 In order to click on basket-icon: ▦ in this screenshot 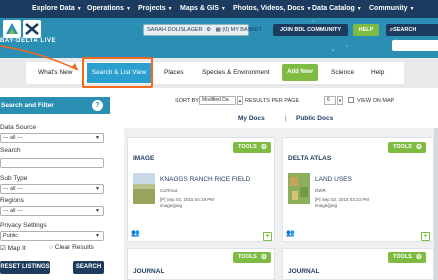, I will do `click(218, 30)`.